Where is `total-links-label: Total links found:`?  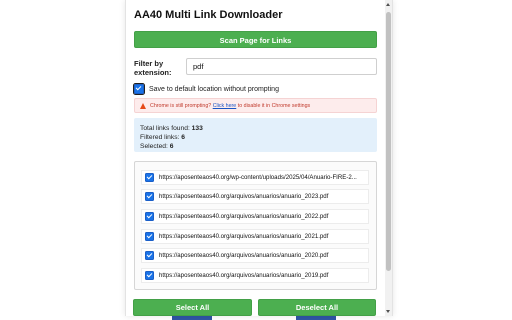
total-links-label: Total links found: is located at coordinates (165, 128).